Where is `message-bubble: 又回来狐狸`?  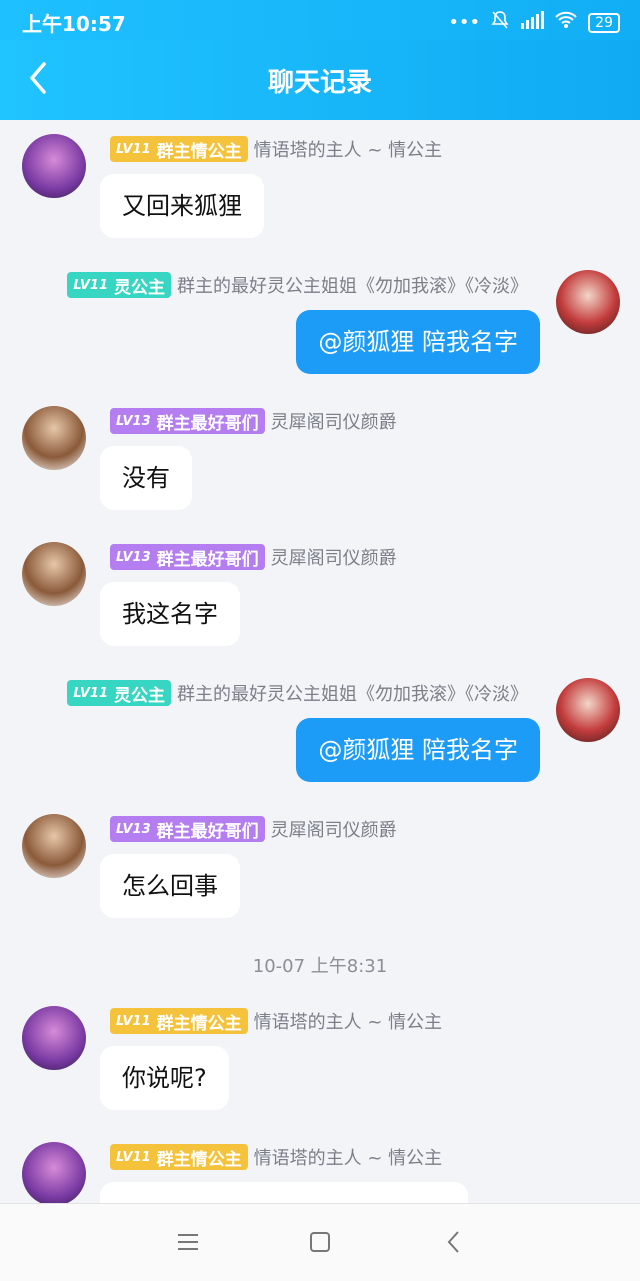
message-bubble: 又回来狐狸 is located at coordinates (182, 206).